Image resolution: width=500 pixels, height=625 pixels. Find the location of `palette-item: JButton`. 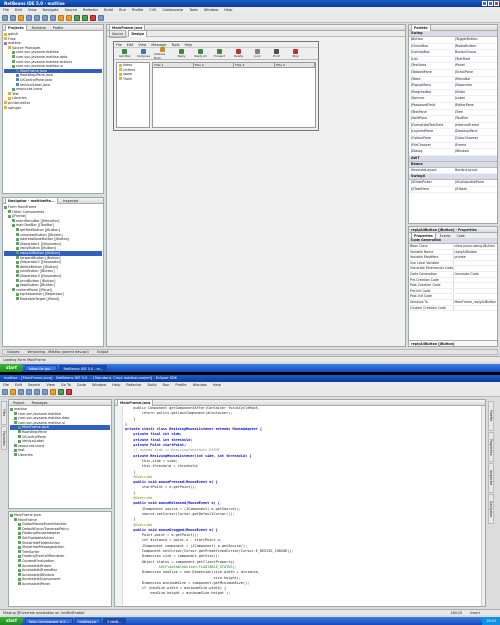

palette-item: JButton is located at coordinates (431, 40).